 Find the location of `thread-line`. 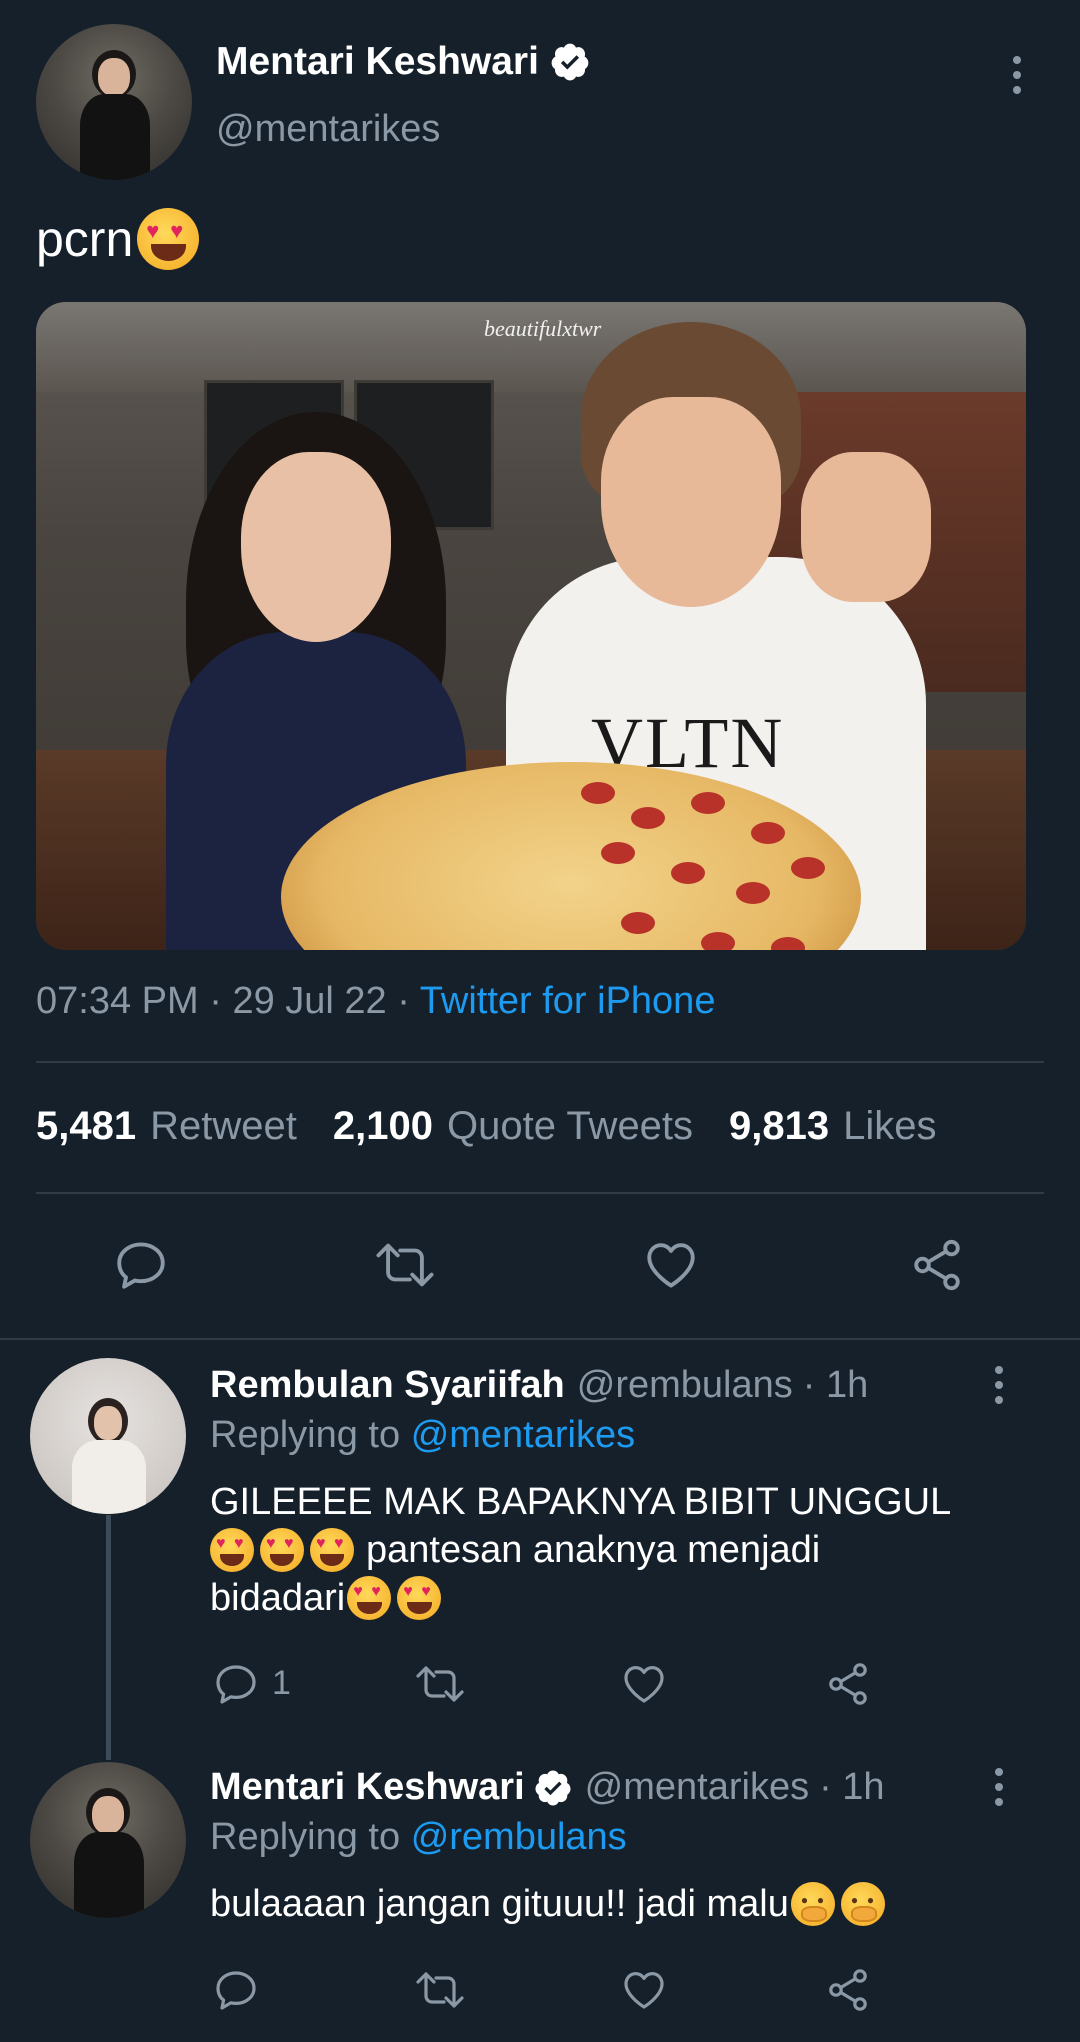

thread-line is located at coordinates (108, 1637).